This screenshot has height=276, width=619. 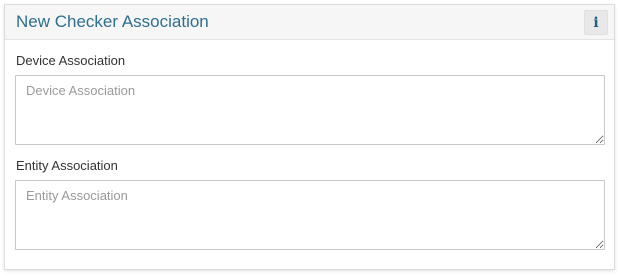 What do you see at coordinates (67, 165) in the screenshot?
I see `entity-association-label: Entity Association` at bounding box center [67, 165].